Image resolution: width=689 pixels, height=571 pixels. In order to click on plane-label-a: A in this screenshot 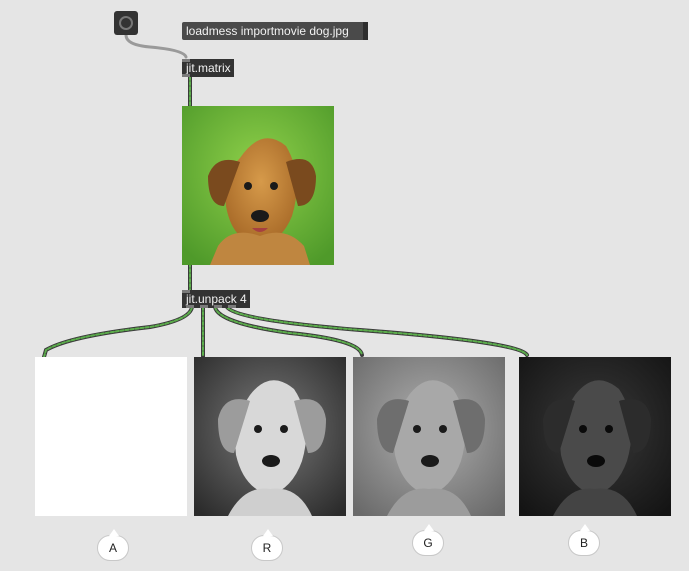, I will do `click(113, 545)`.